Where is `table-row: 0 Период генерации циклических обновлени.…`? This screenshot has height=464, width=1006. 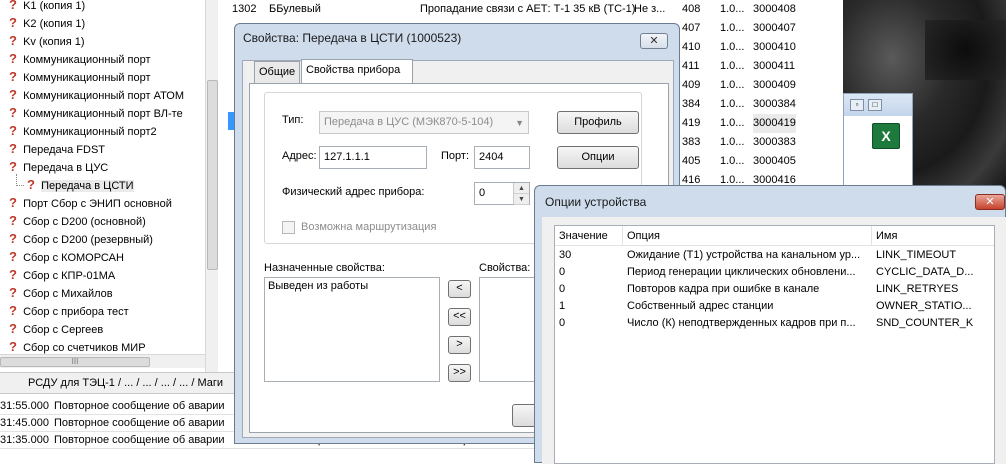
table-row: 0 Период генерации циклических обновлени.… is located at coordinates (774, 272).